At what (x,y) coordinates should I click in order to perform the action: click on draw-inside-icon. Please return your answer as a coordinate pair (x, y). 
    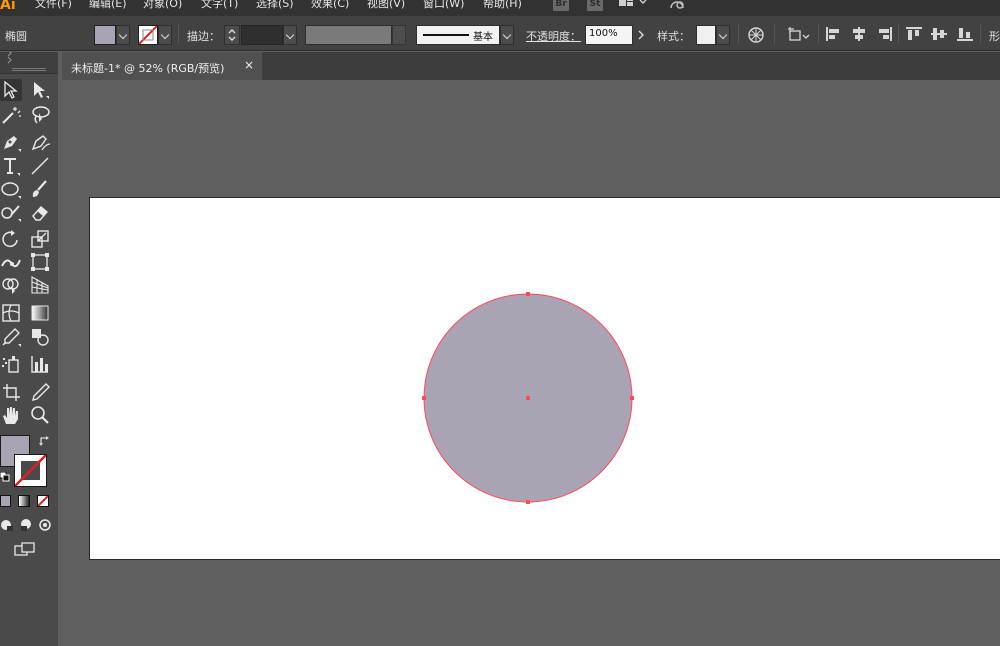
    Looking at the image, I should click on (45, 525).